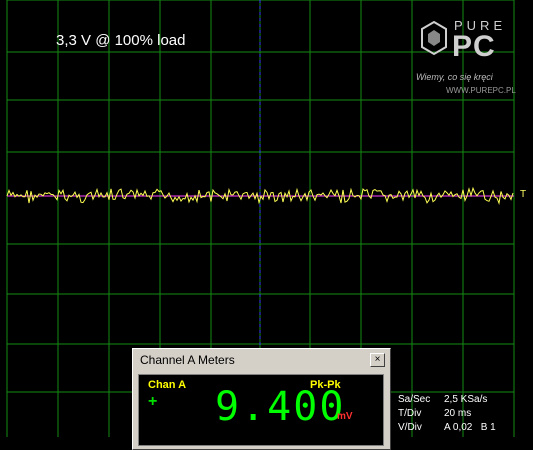 The height and width of the screenshot is (450, 533). I want to click on logo-url: WWW.PUREPC.PL, so click(481, 90).